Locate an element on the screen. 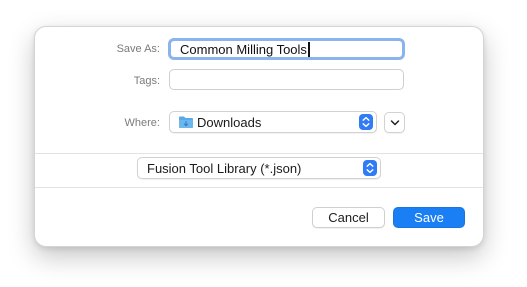  tags-field is located at coordinates (286, 79).